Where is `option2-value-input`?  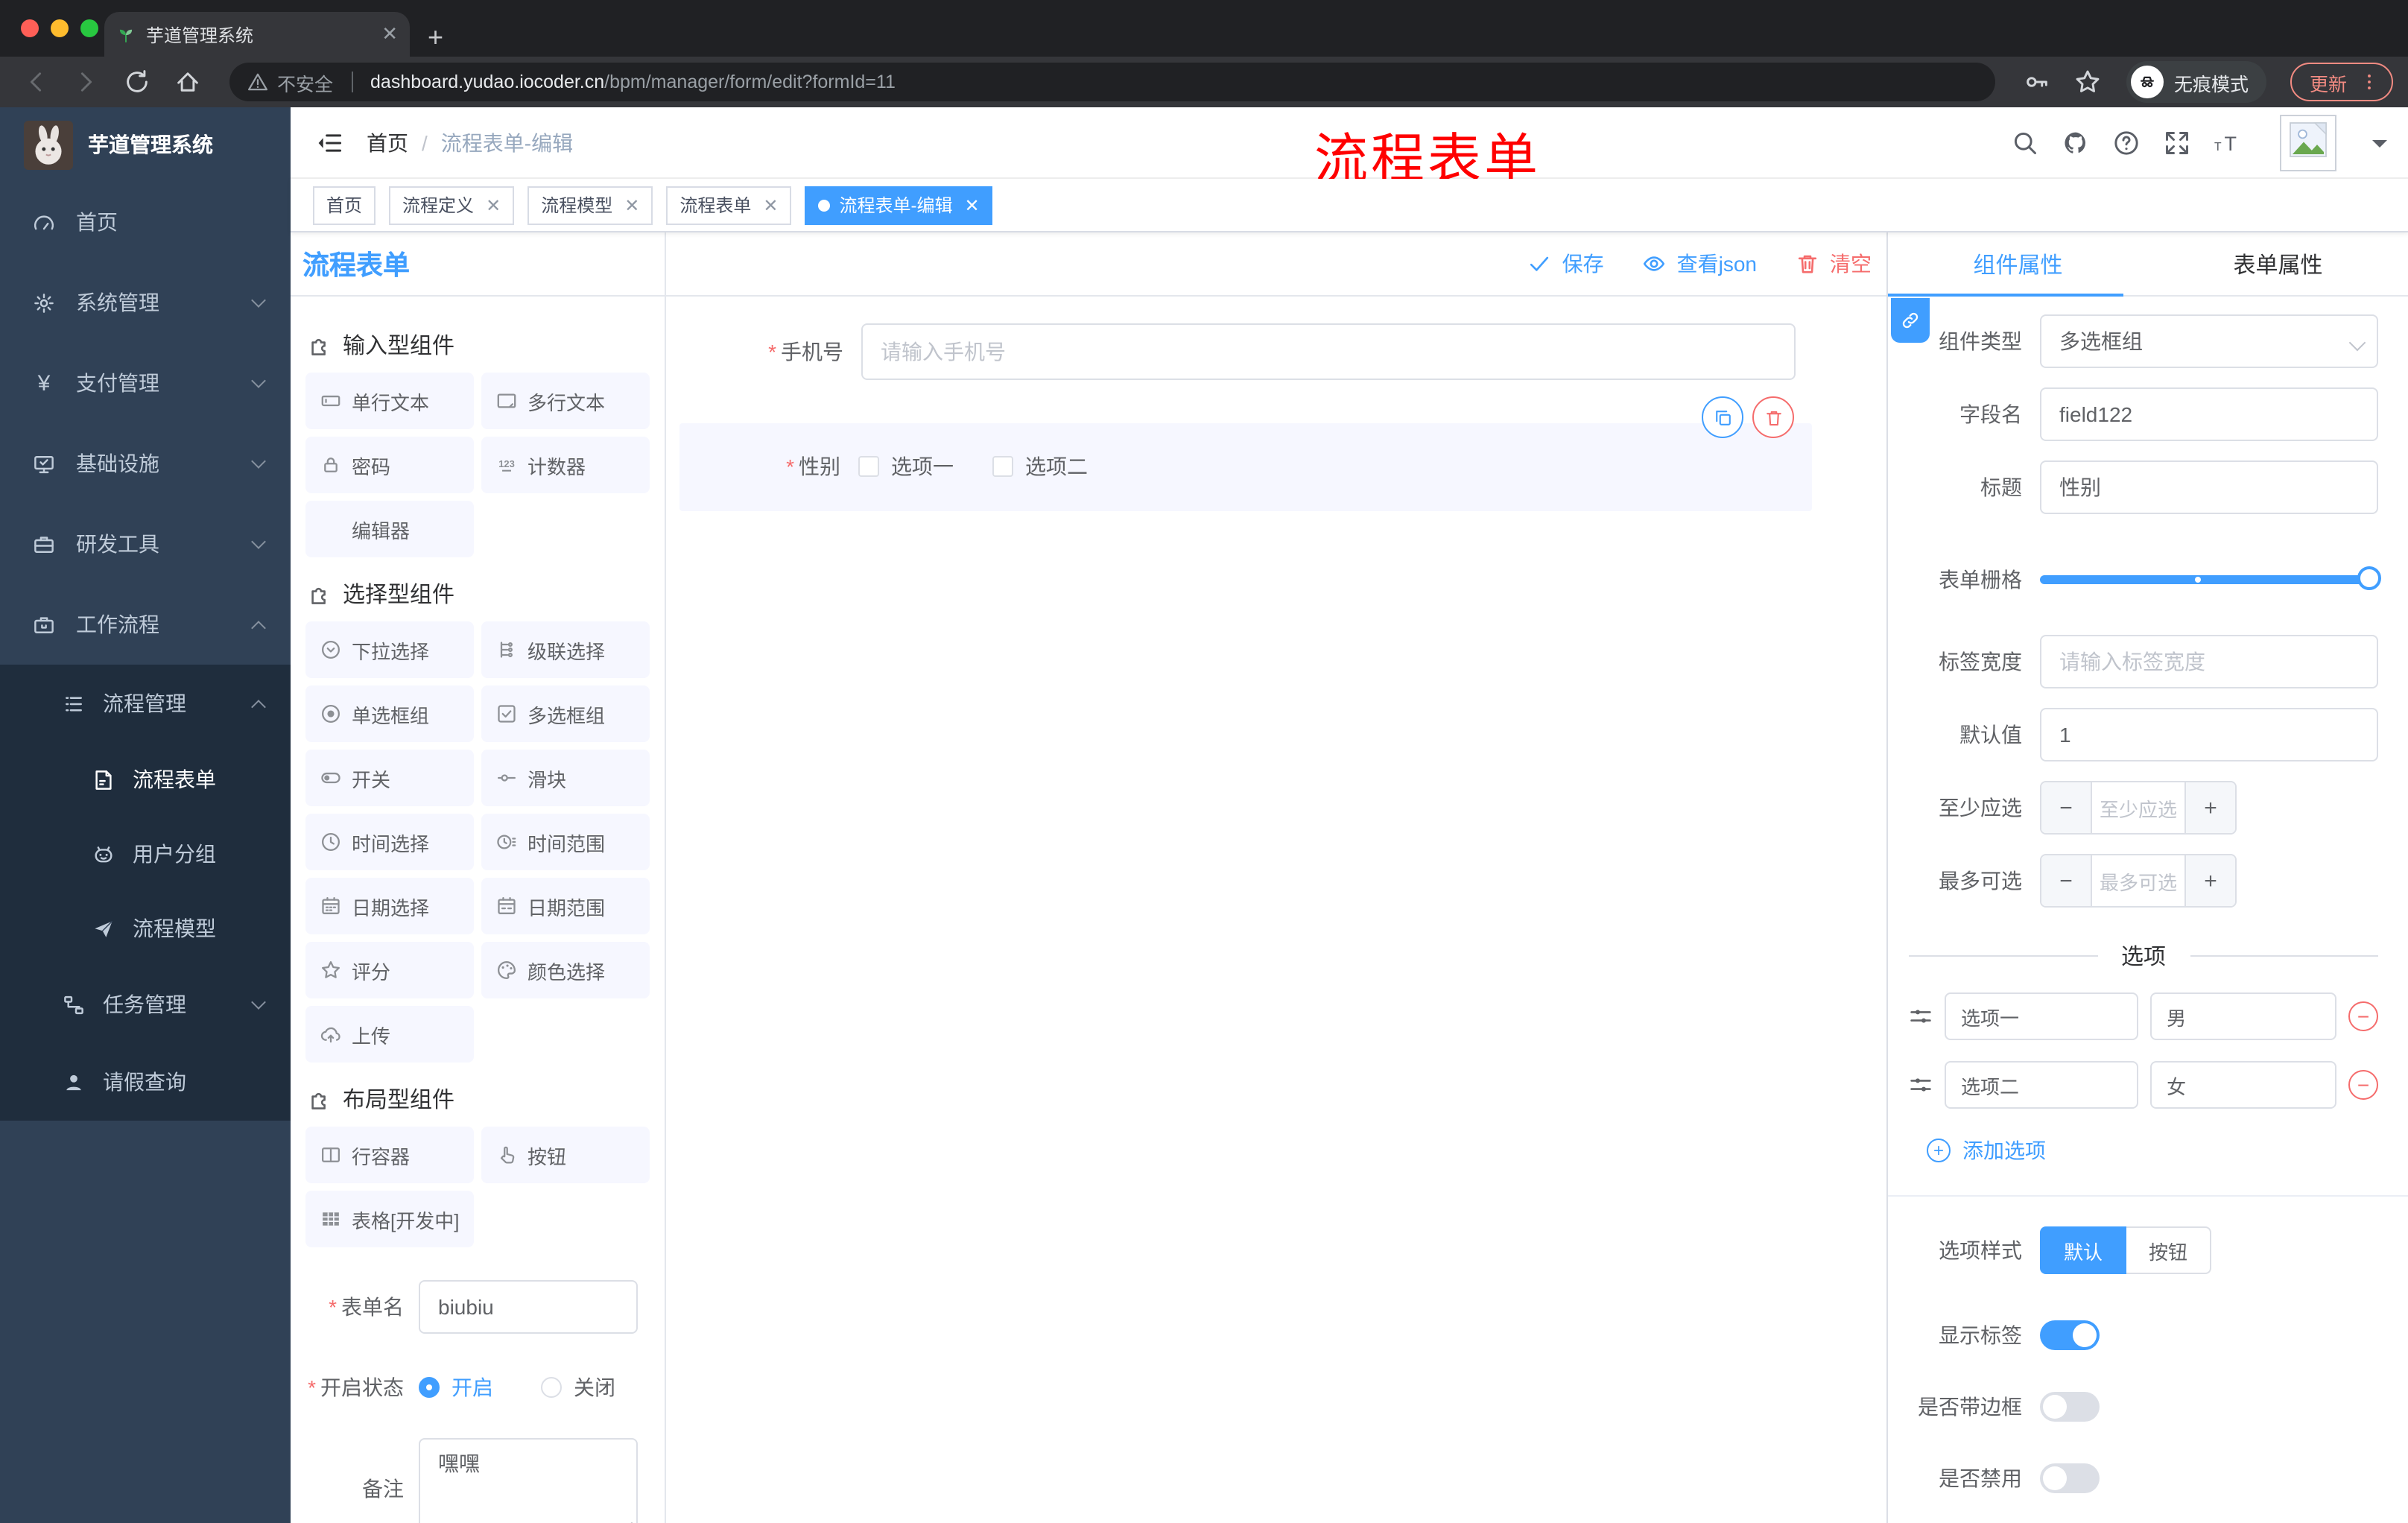 option2-value-input is located at coordinates (2243, 1085).